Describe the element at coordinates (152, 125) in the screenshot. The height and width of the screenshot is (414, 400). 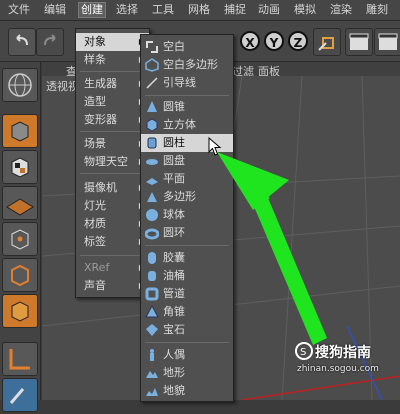
I see `cube-icon` at that location.